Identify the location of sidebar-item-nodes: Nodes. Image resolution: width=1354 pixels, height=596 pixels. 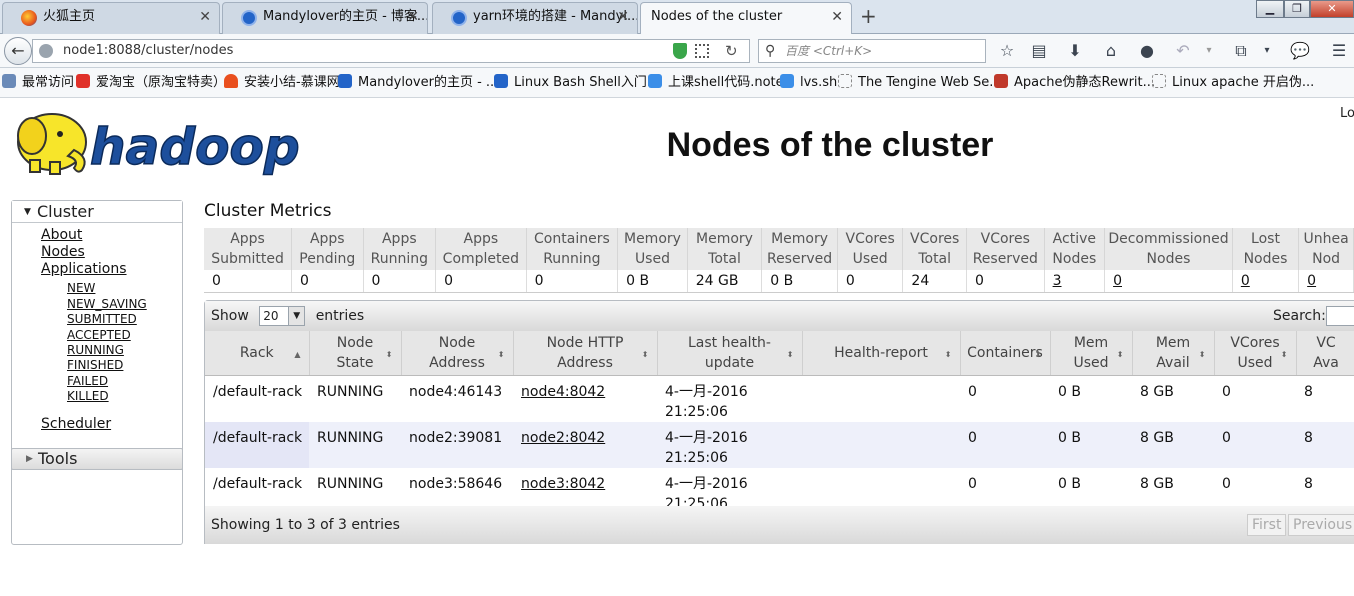
(63, 252).